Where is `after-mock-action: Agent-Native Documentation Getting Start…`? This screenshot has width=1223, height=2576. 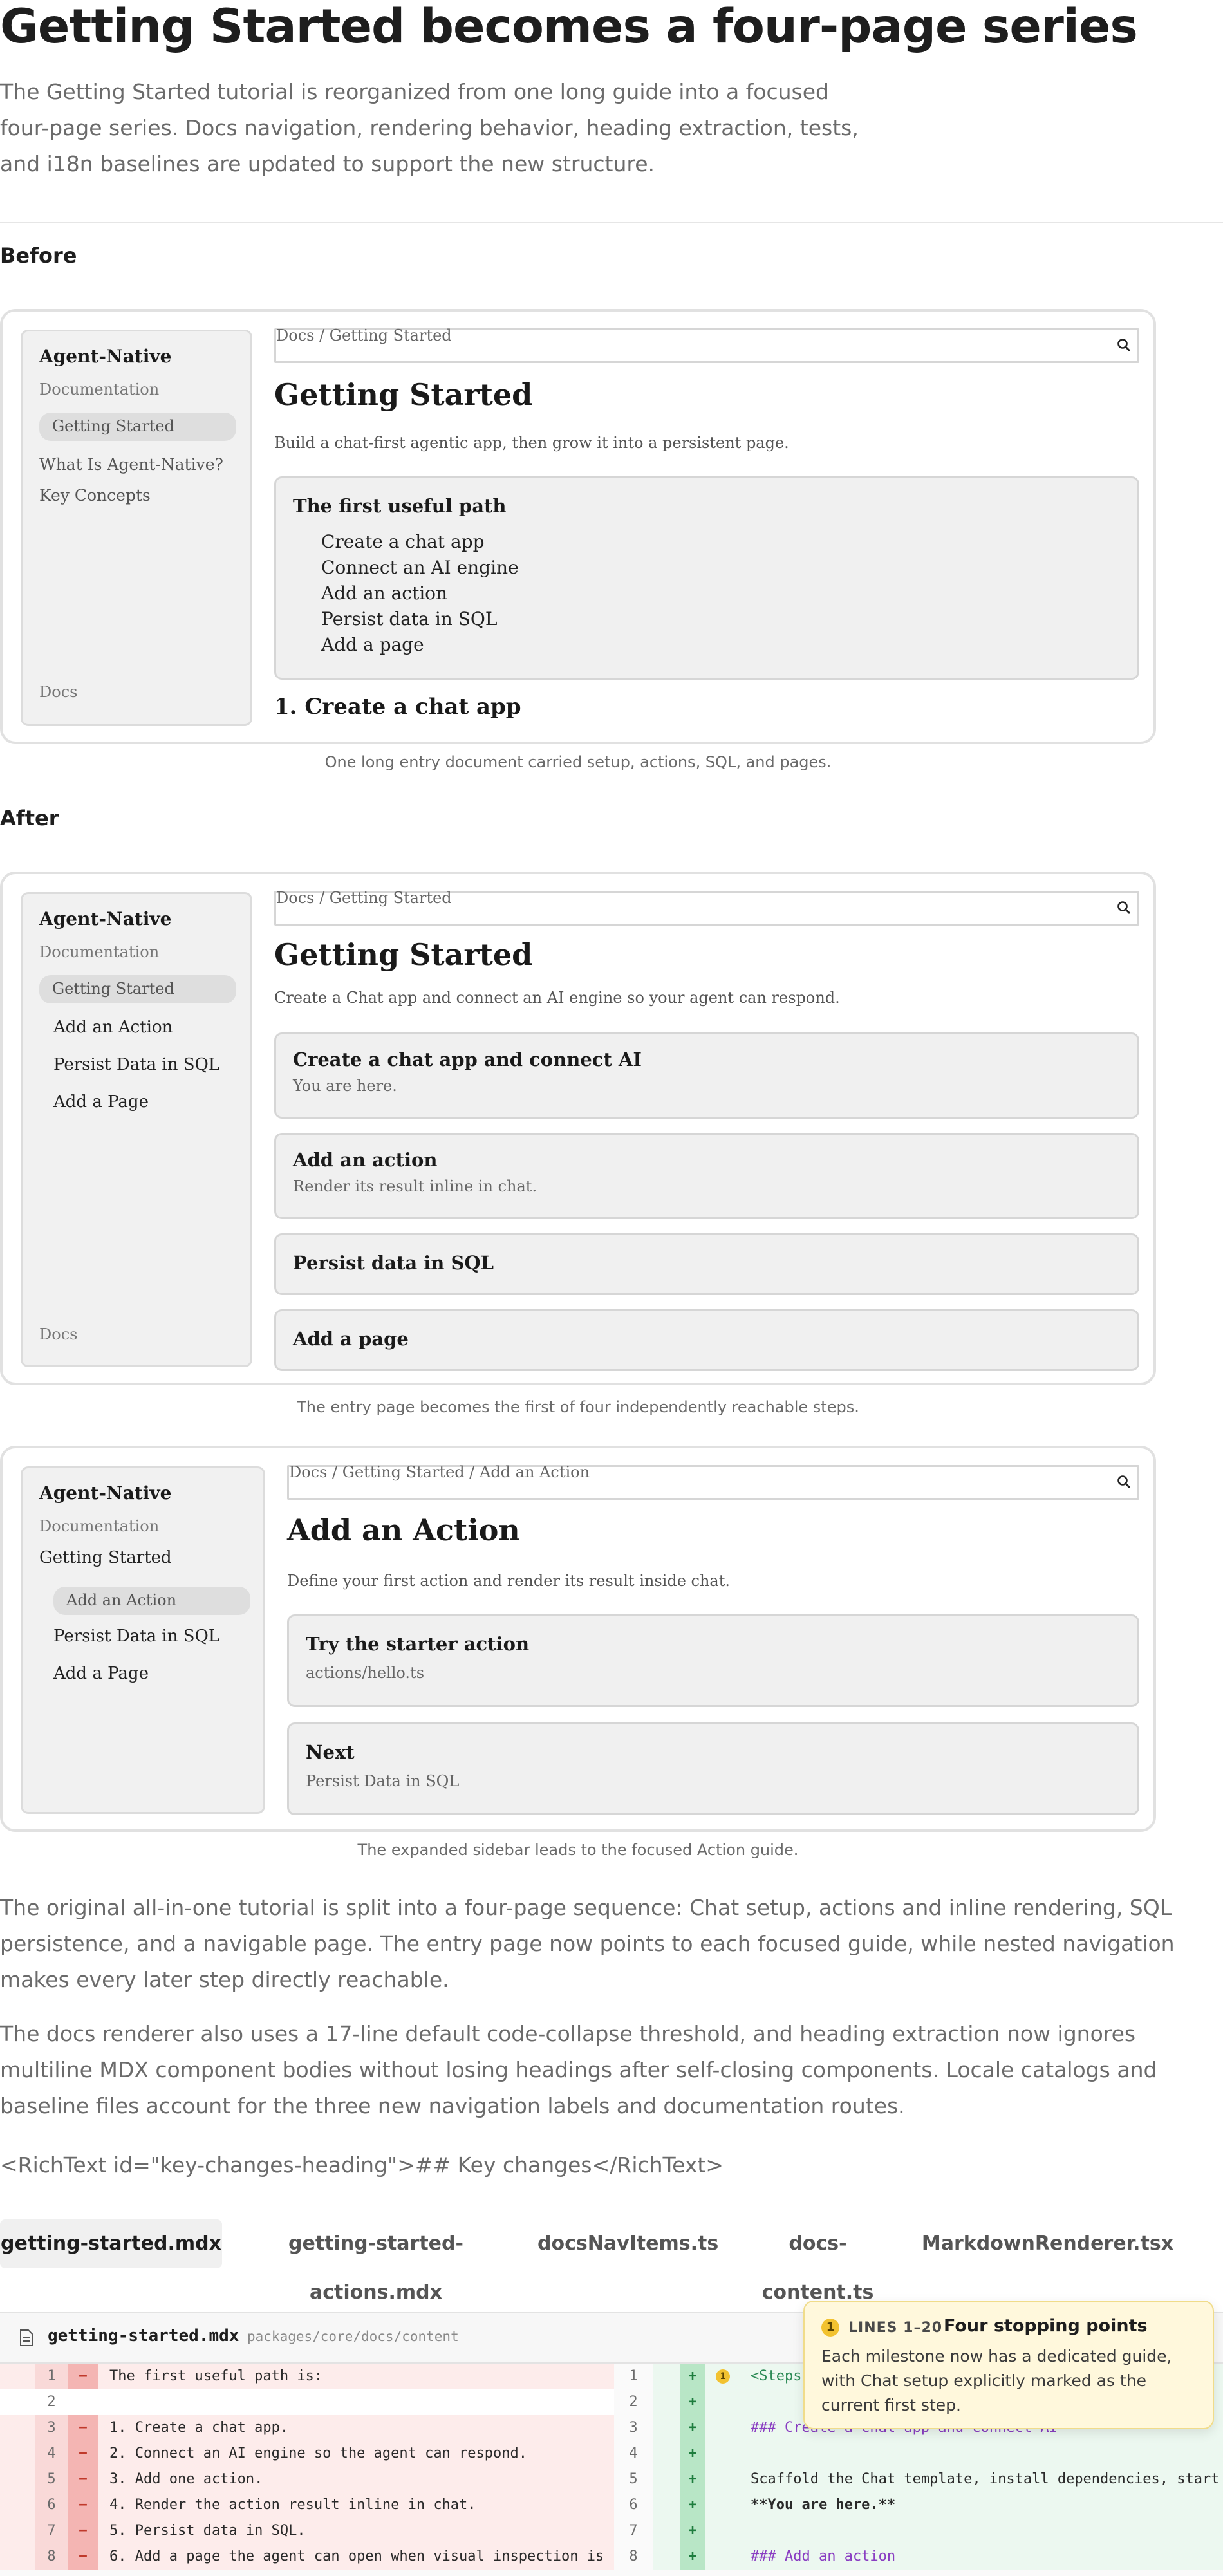 after-mock-action: Agent-Native Documentation Getting Start… is located at coordinates (578, 1639).